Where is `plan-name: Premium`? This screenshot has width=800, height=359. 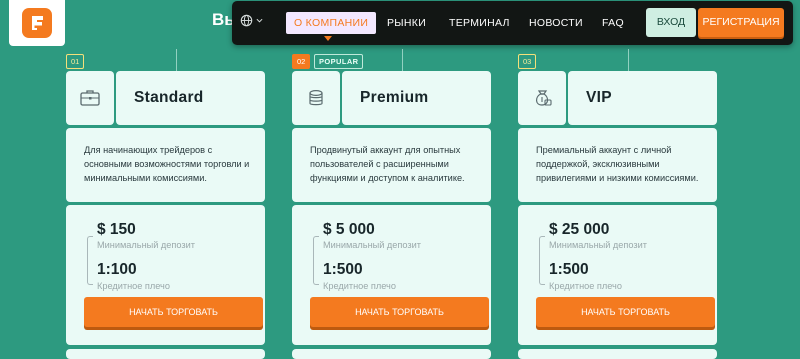
plan-name: Premium is located at coordinates (394, 97).